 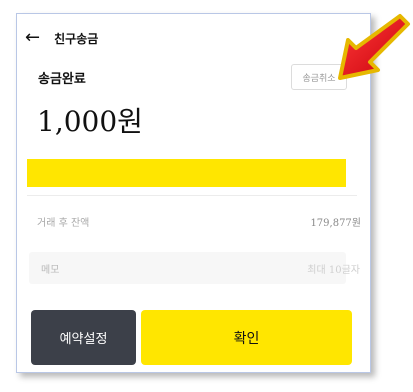 I want to click on balance-row: 거래 후 잔액 179,877원, so click(x=199, y=221).